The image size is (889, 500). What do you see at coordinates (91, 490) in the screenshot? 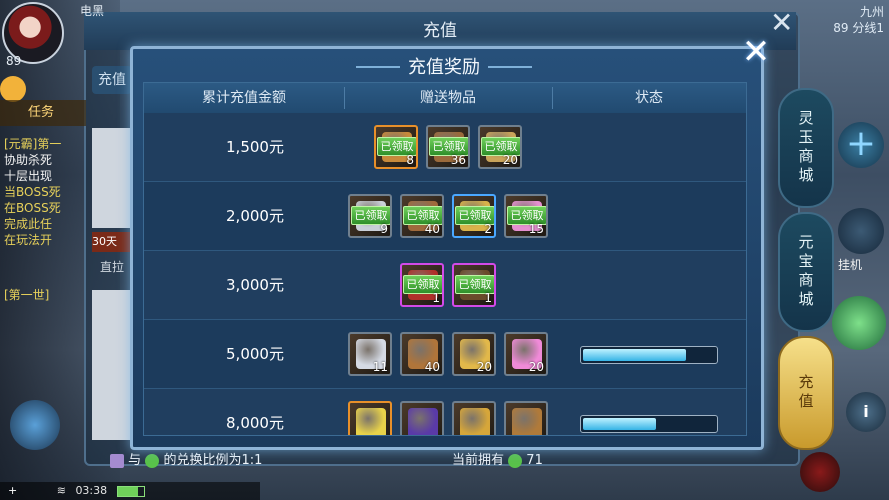
I see `clock: 03:38` at bounding box center [91, 490].